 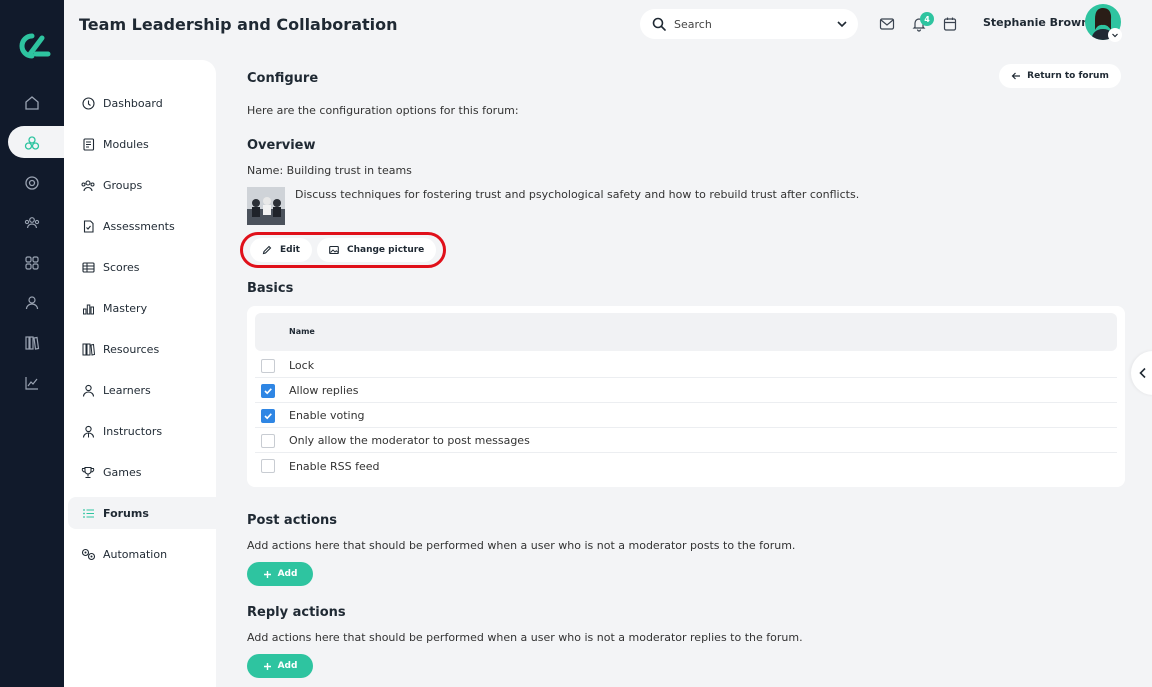 I want to click on sidebar-item-forums: Forums, so click(x=142, y=513).